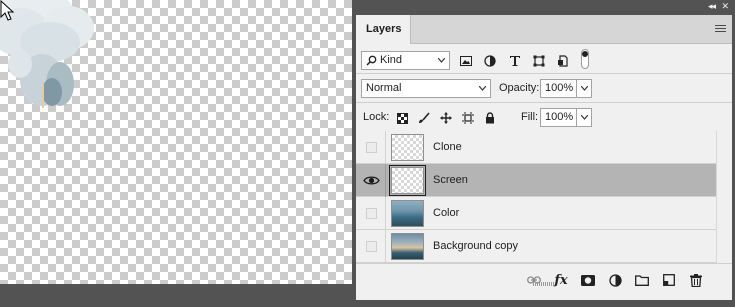 This screenshot has width=735, height=307. I want to click on kind-filter-dropdown: Kind, so click(405, 60).